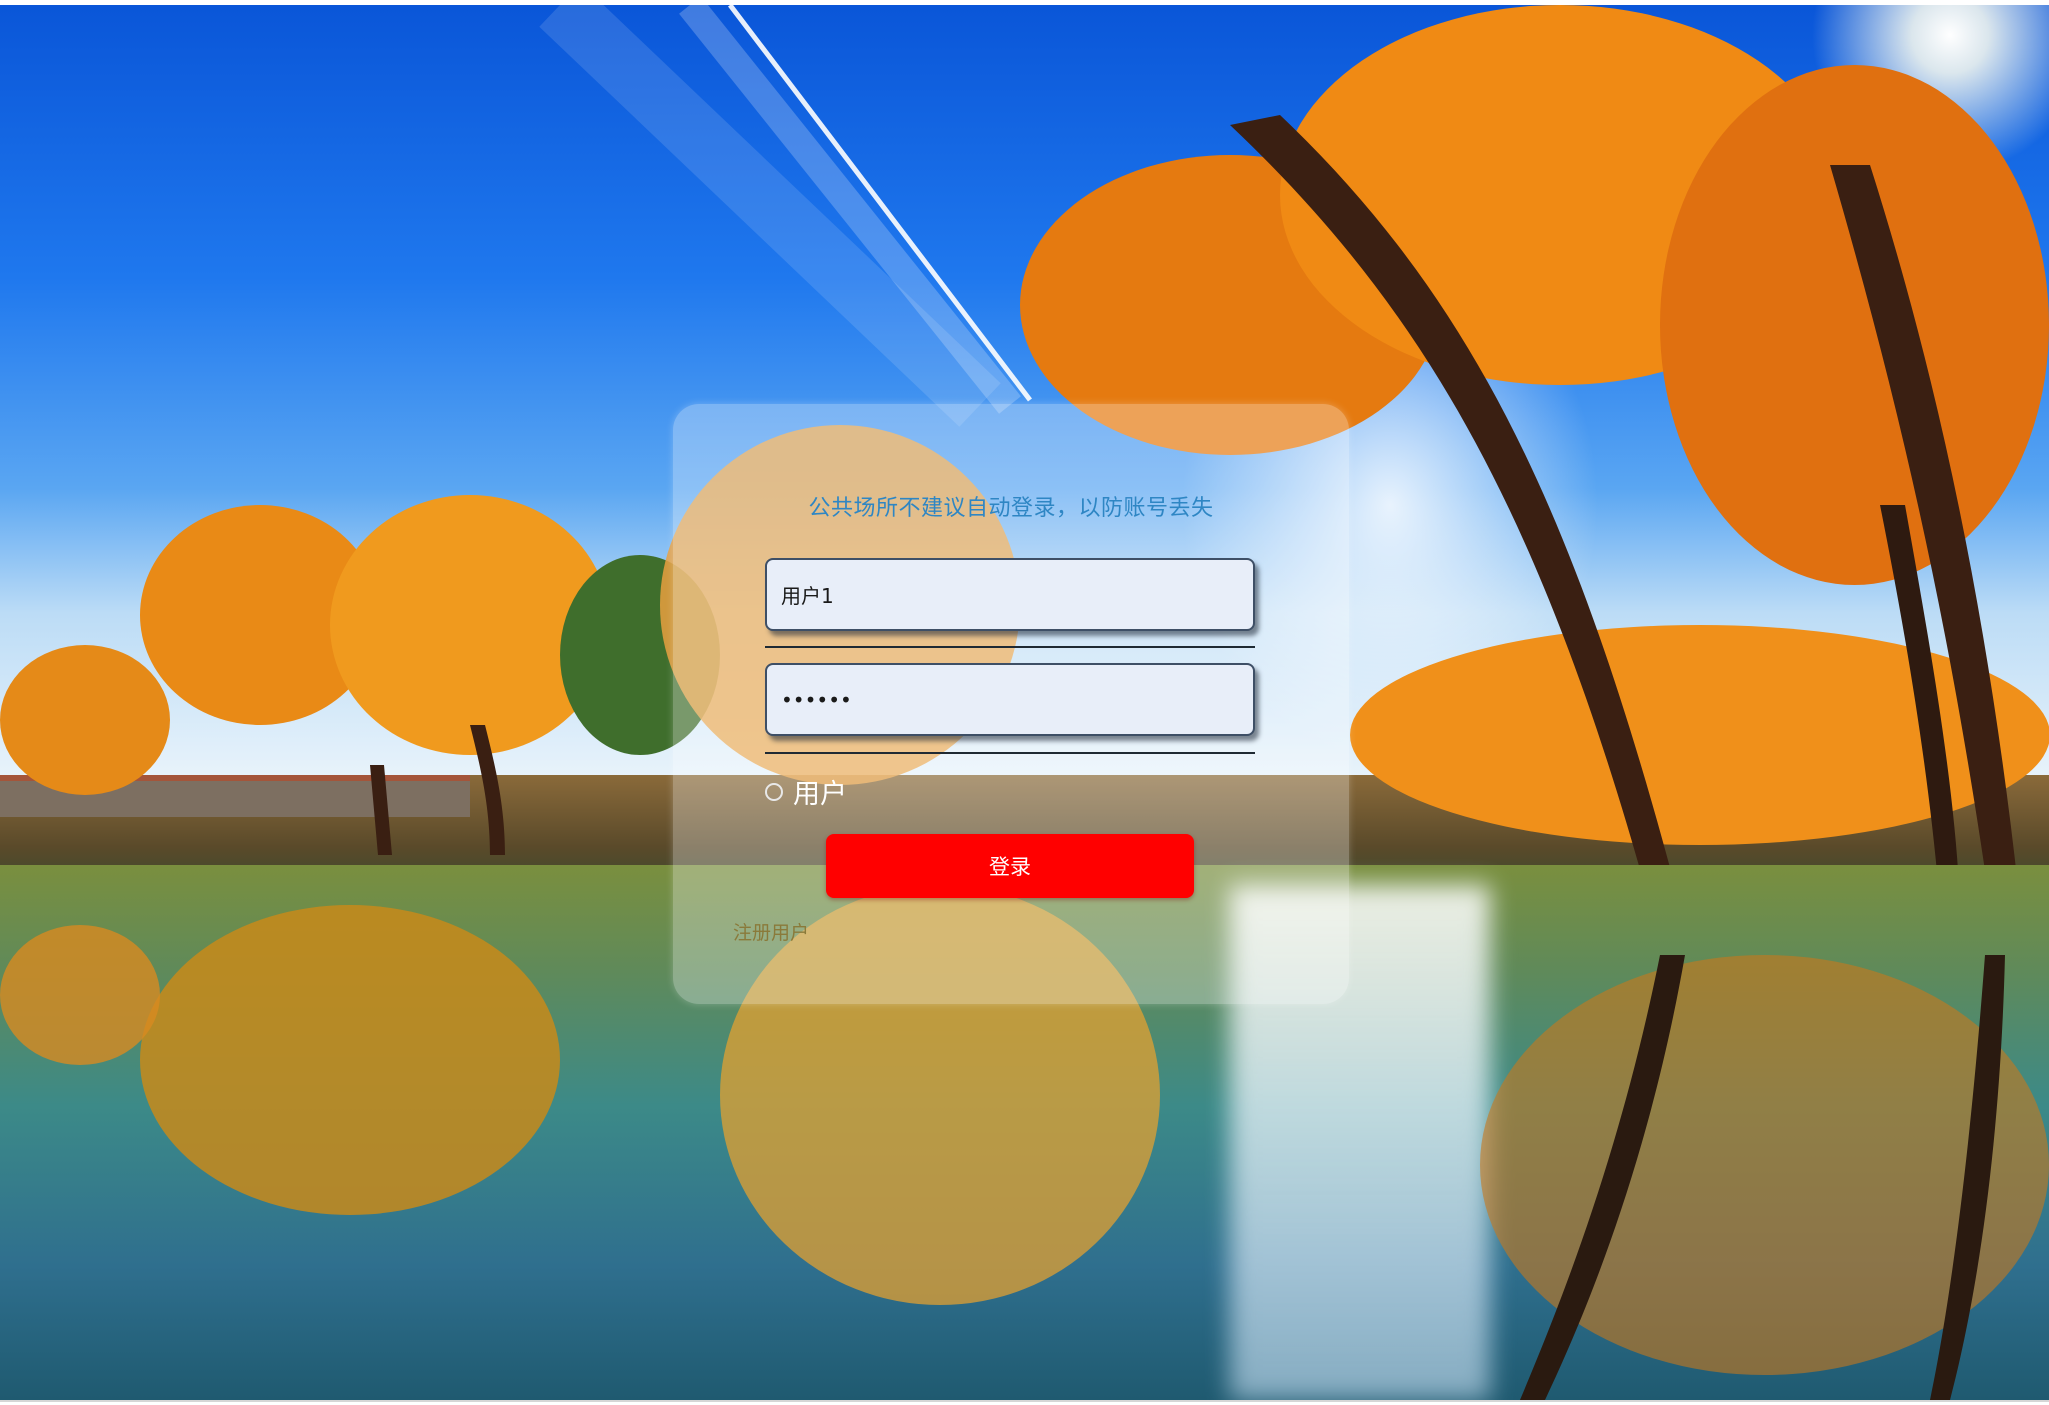  I want to click on username-input, so click(1010, 594).